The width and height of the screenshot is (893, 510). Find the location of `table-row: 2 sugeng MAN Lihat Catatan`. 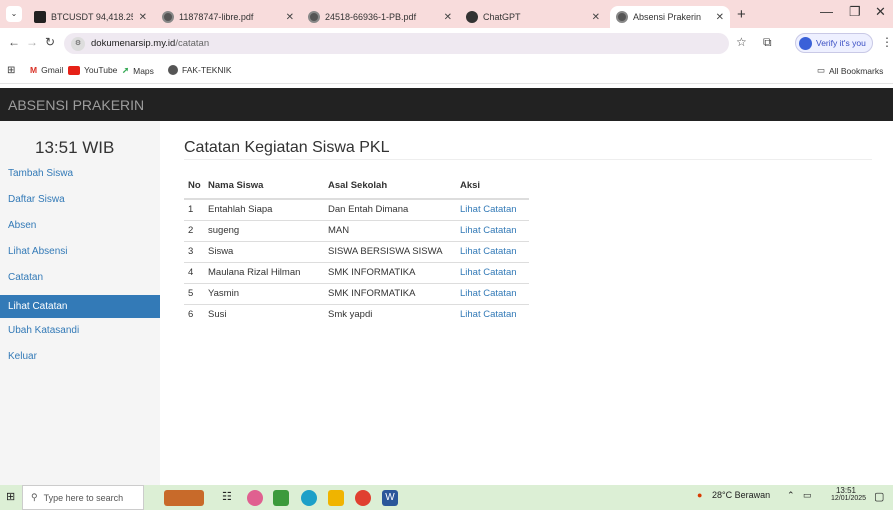

table-row: 2 sugeng MAN Lihat Catatan is located at coordinates (356, 230).